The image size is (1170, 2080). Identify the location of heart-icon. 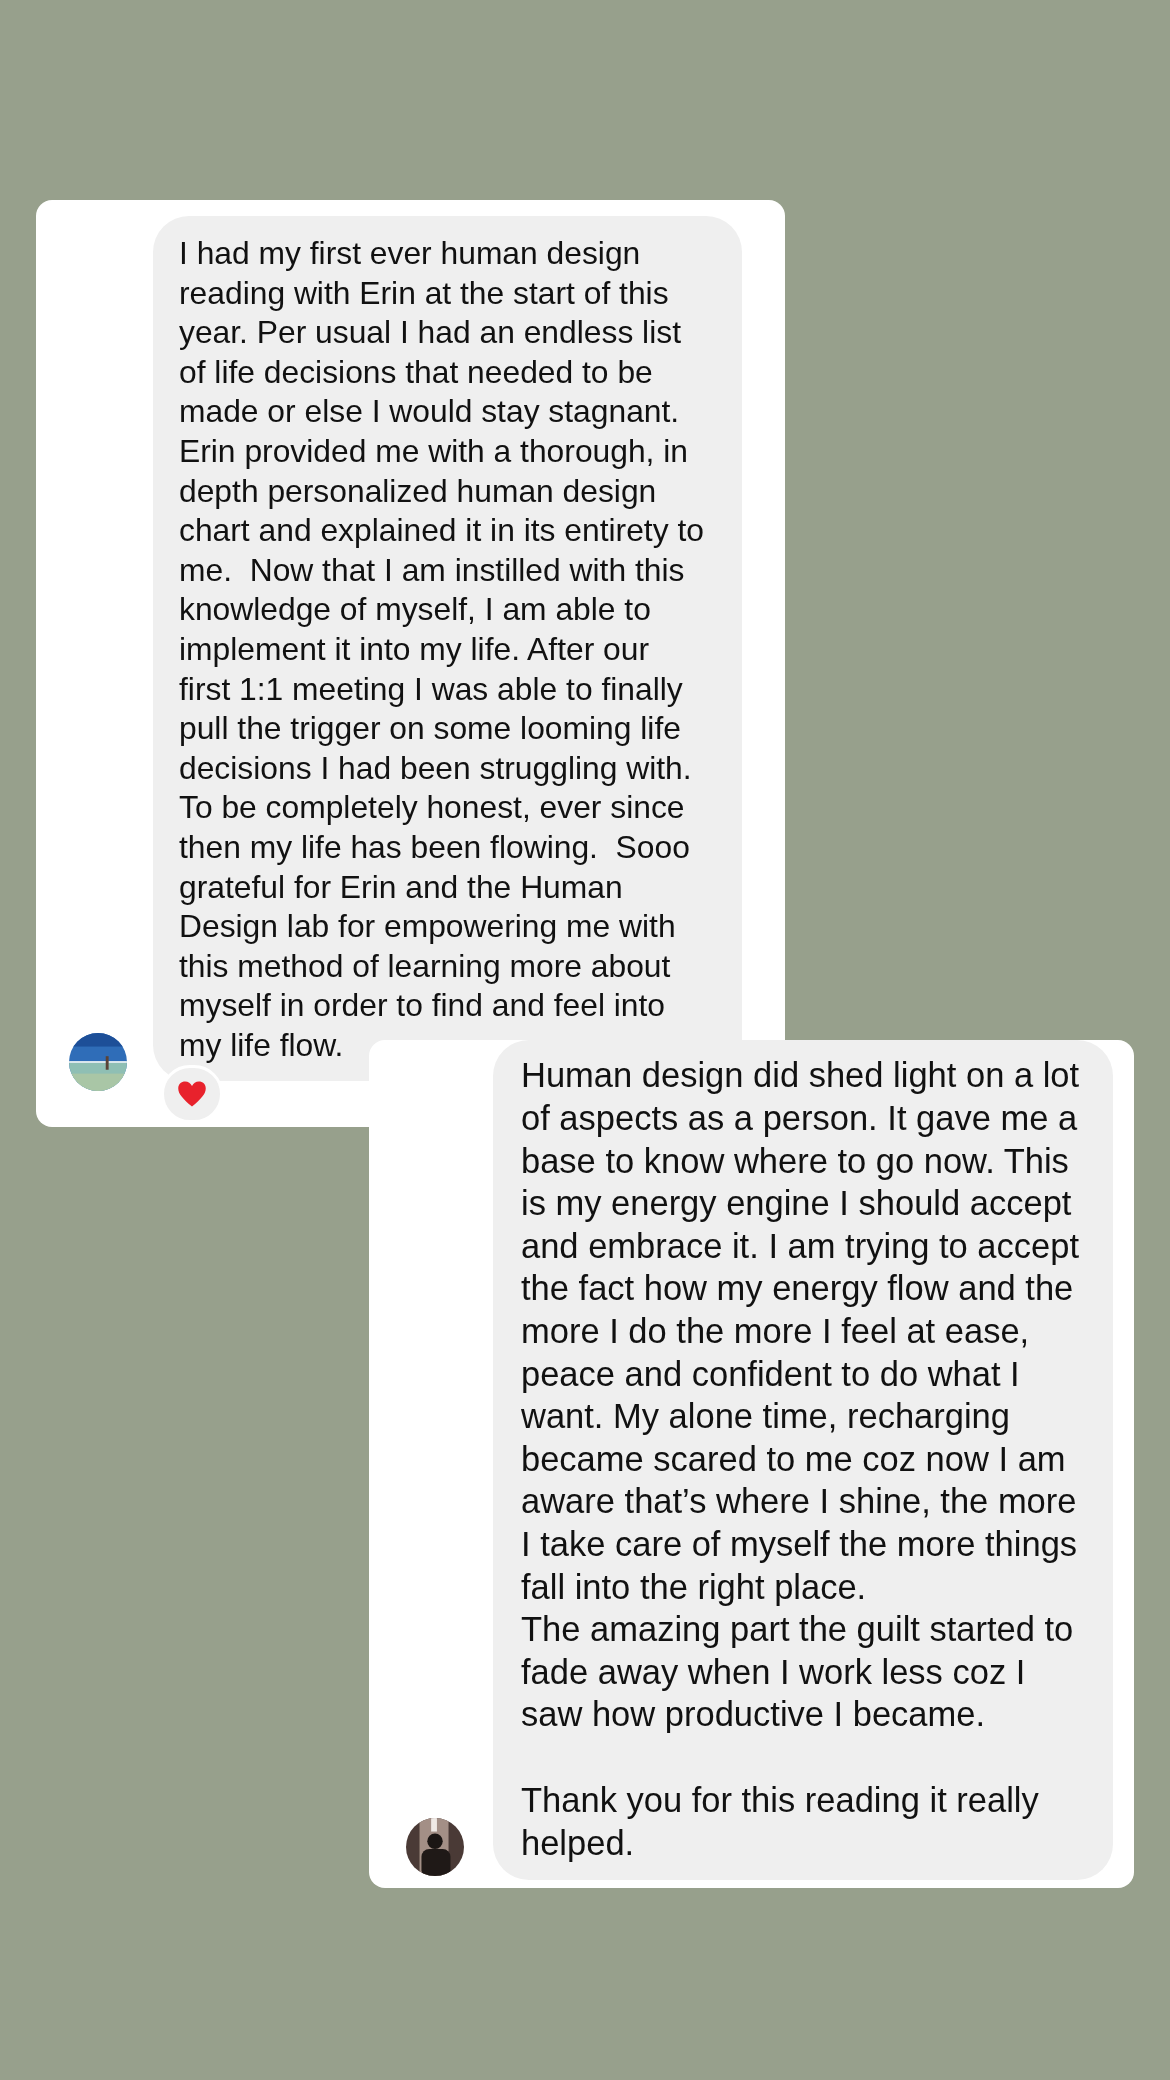
(192, 1094).